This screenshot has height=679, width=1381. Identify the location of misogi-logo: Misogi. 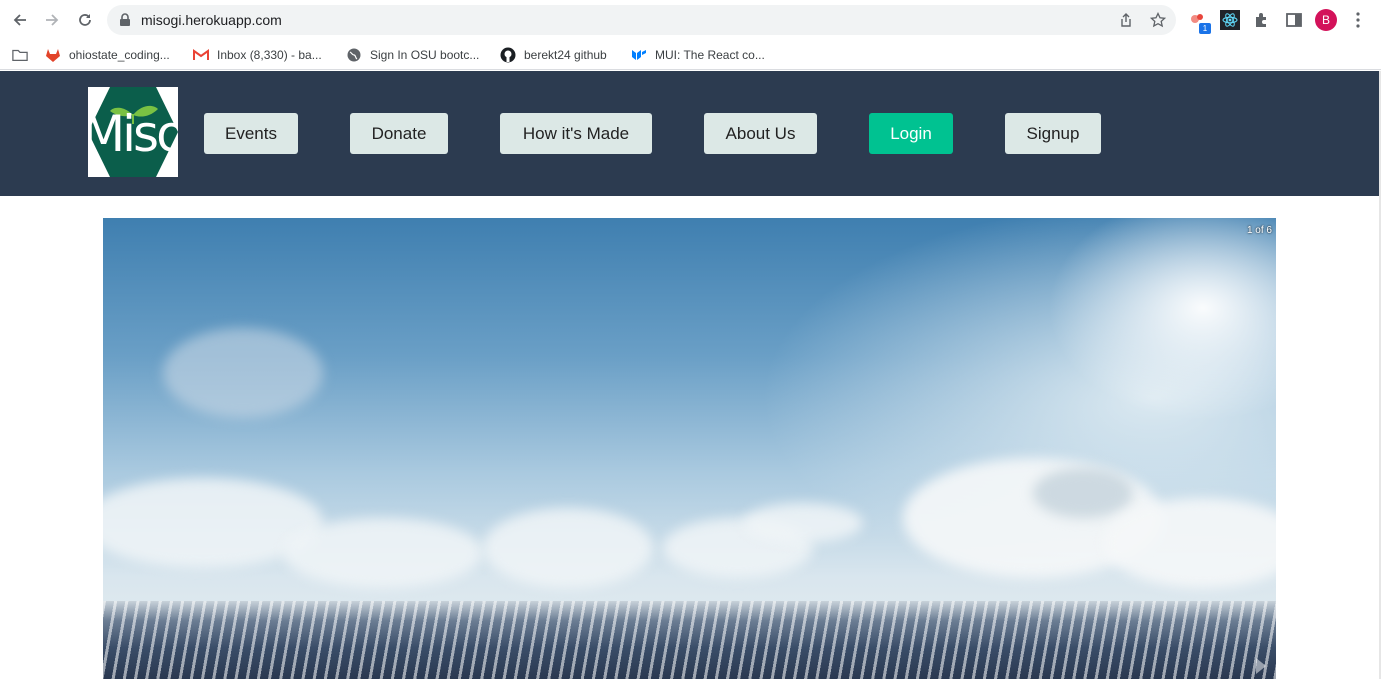
(133, 132).